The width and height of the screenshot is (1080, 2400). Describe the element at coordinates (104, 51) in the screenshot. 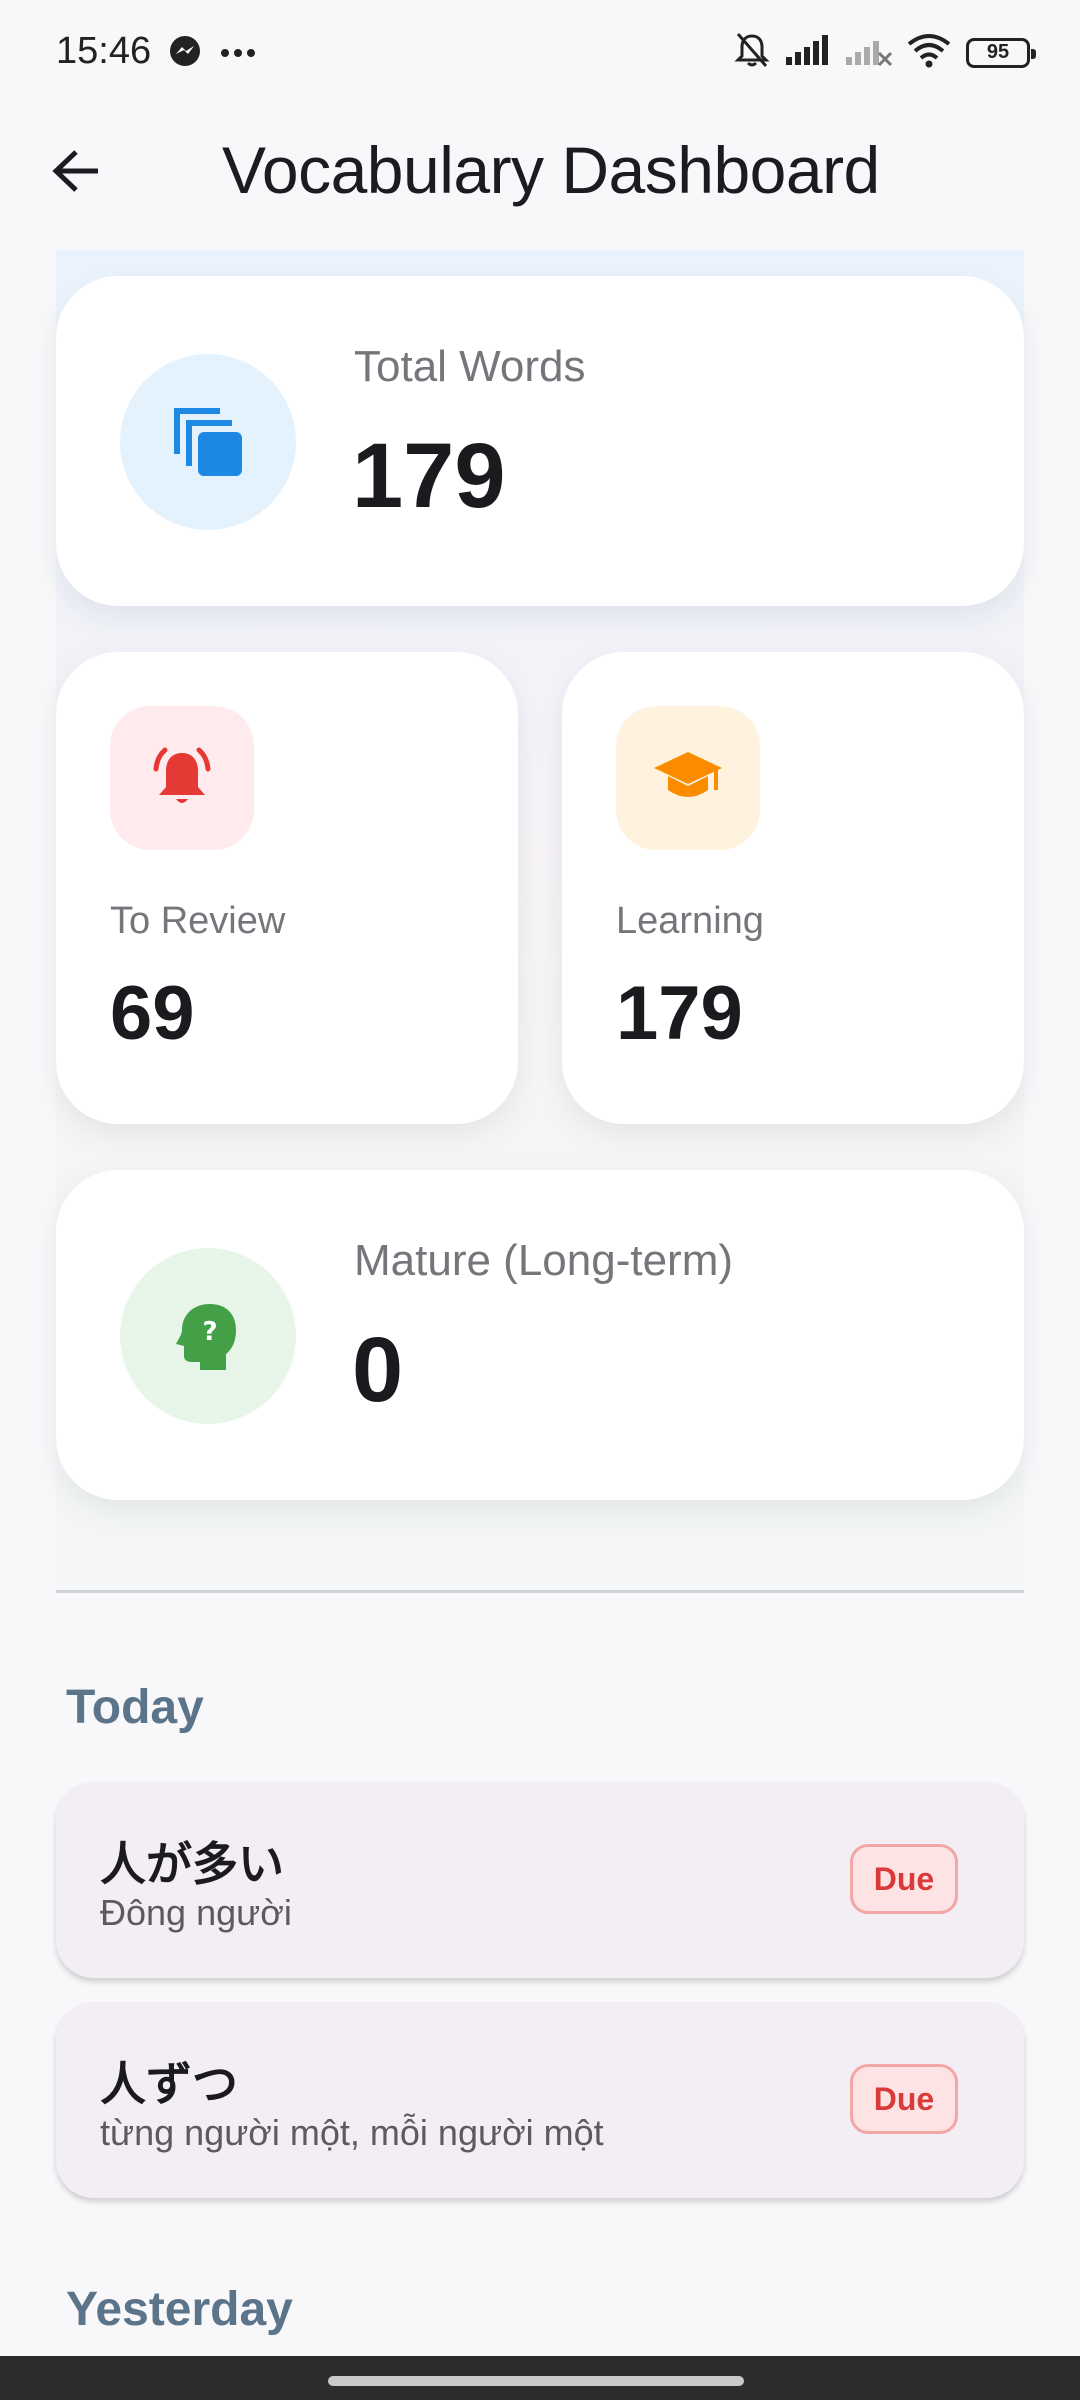

I see `status-time: 15:46` at that location.